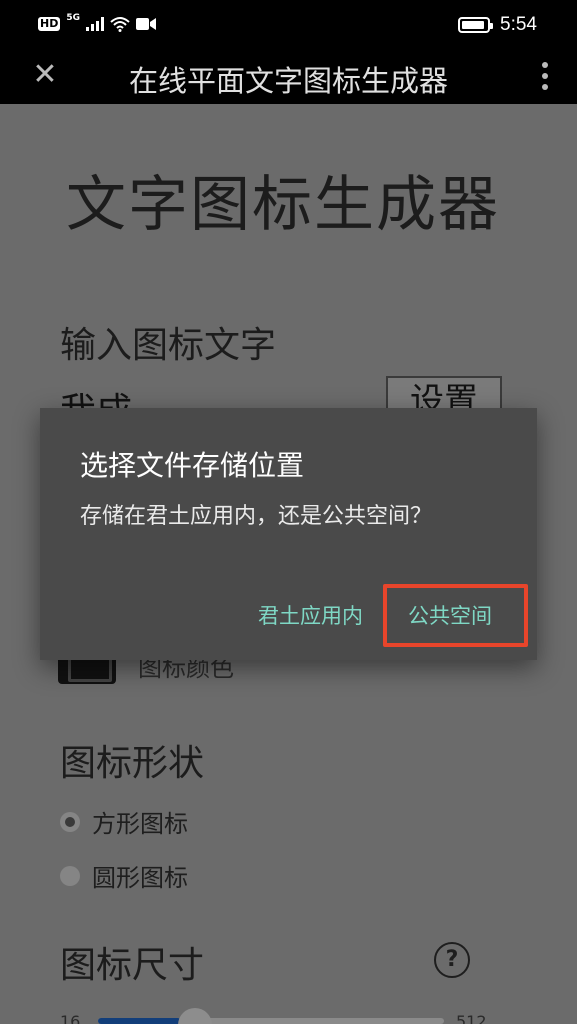  Describe the element at coordinates (140, 878) in the screenshot. I see `shape-option-label: 圆形图标` at that location.